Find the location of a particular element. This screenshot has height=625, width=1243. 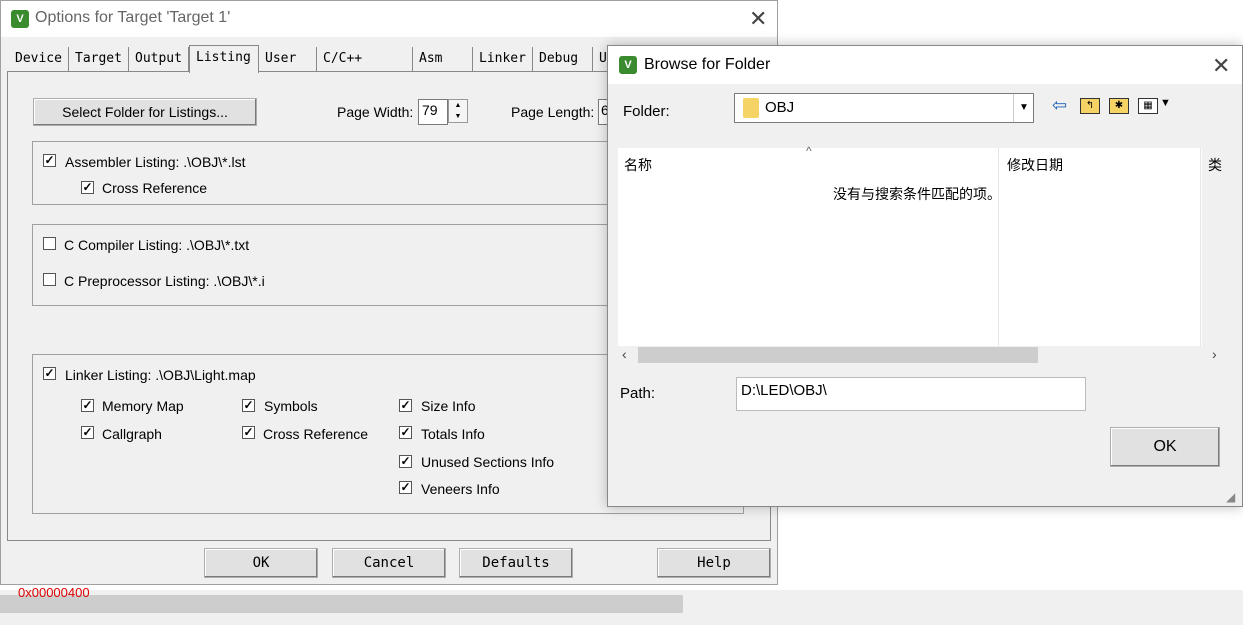

scroll-thumb is located at coordinates (838, 355).